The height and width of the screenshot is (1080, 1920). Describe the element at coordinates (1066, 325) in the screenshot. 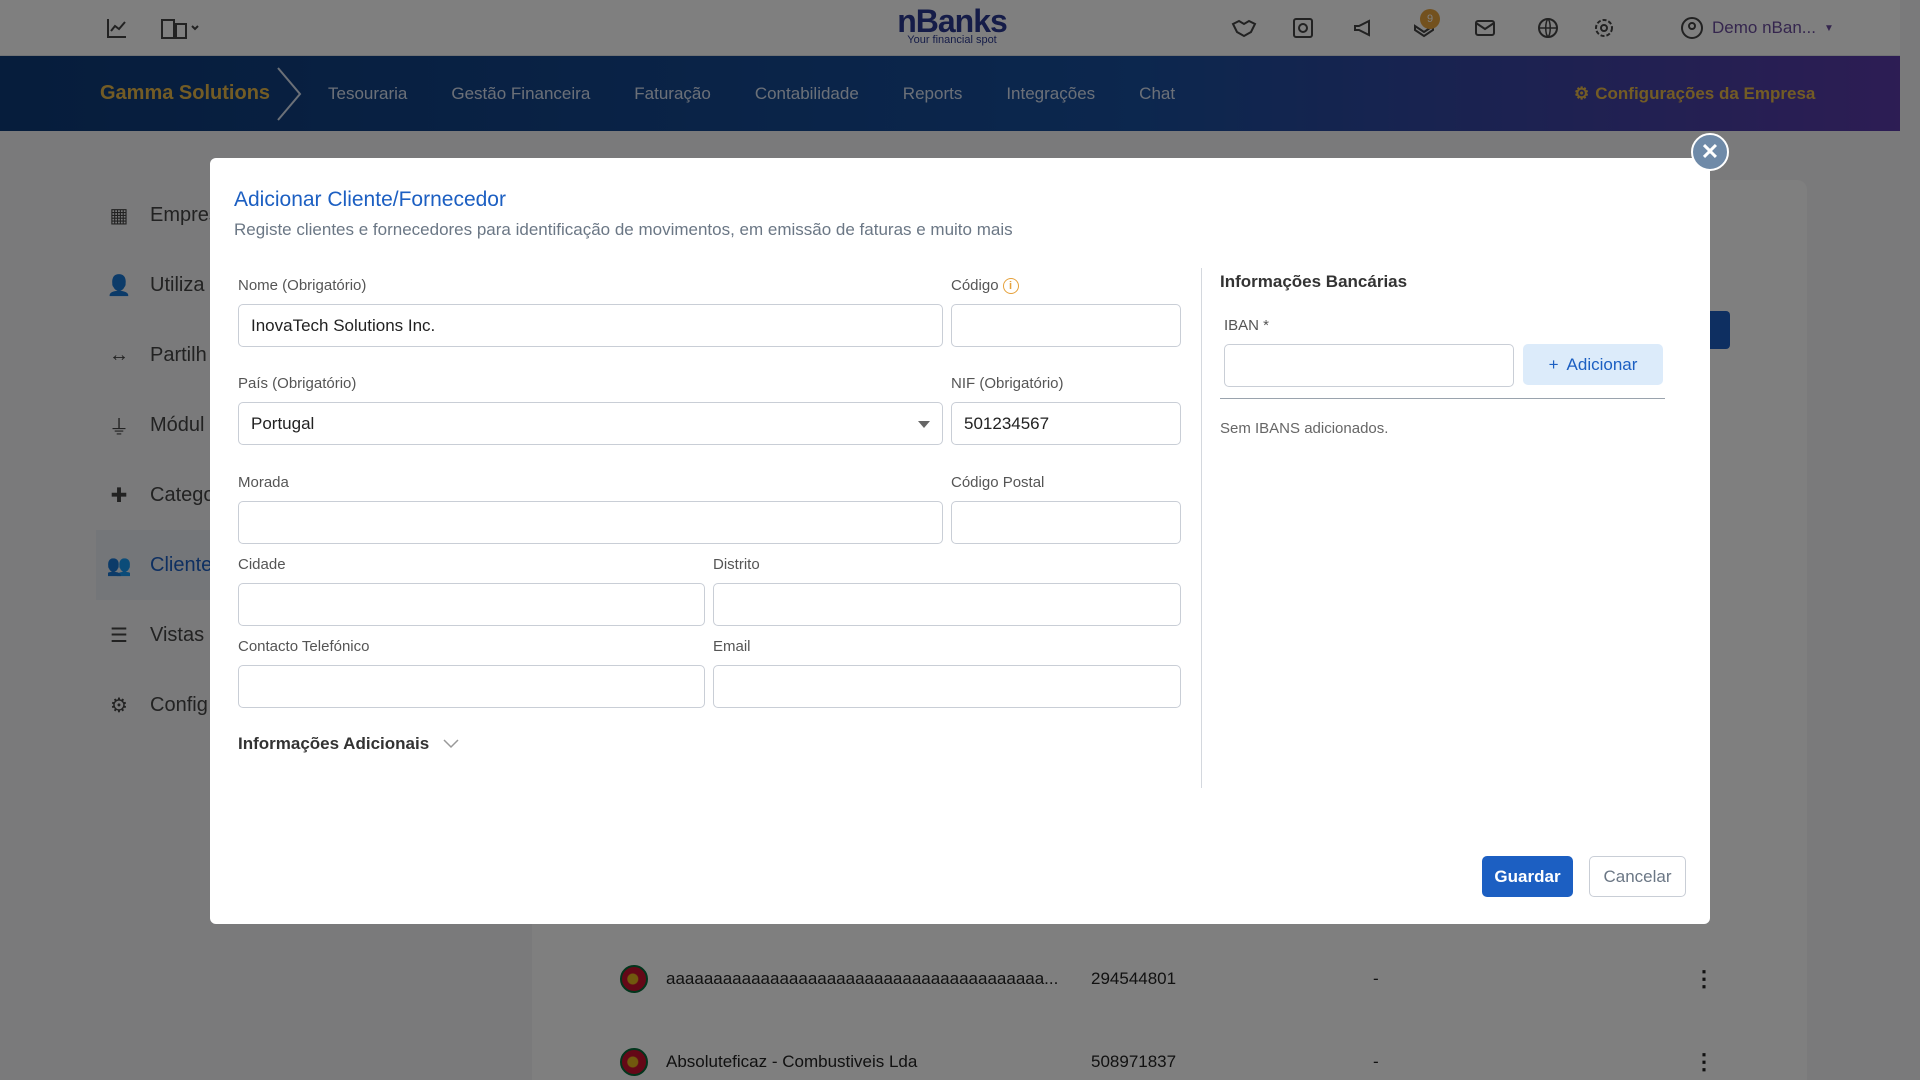

I see `codigo-input` at that location.